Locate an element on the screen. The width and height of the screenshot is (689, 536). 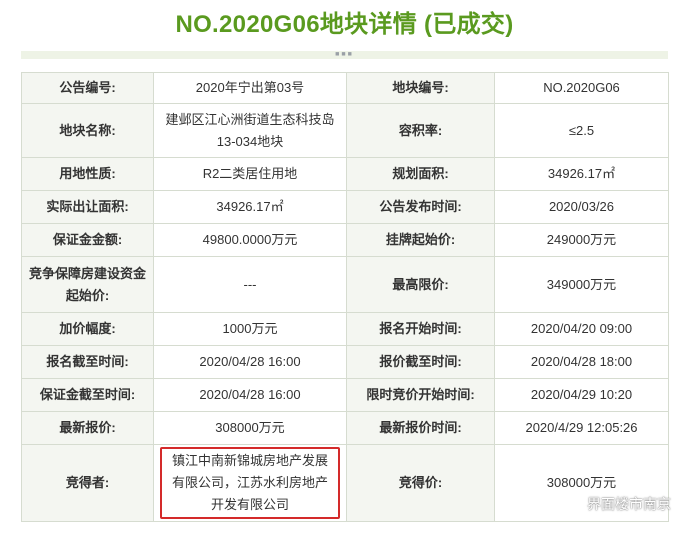
field-value: --- is located at coordinates (250, 284).